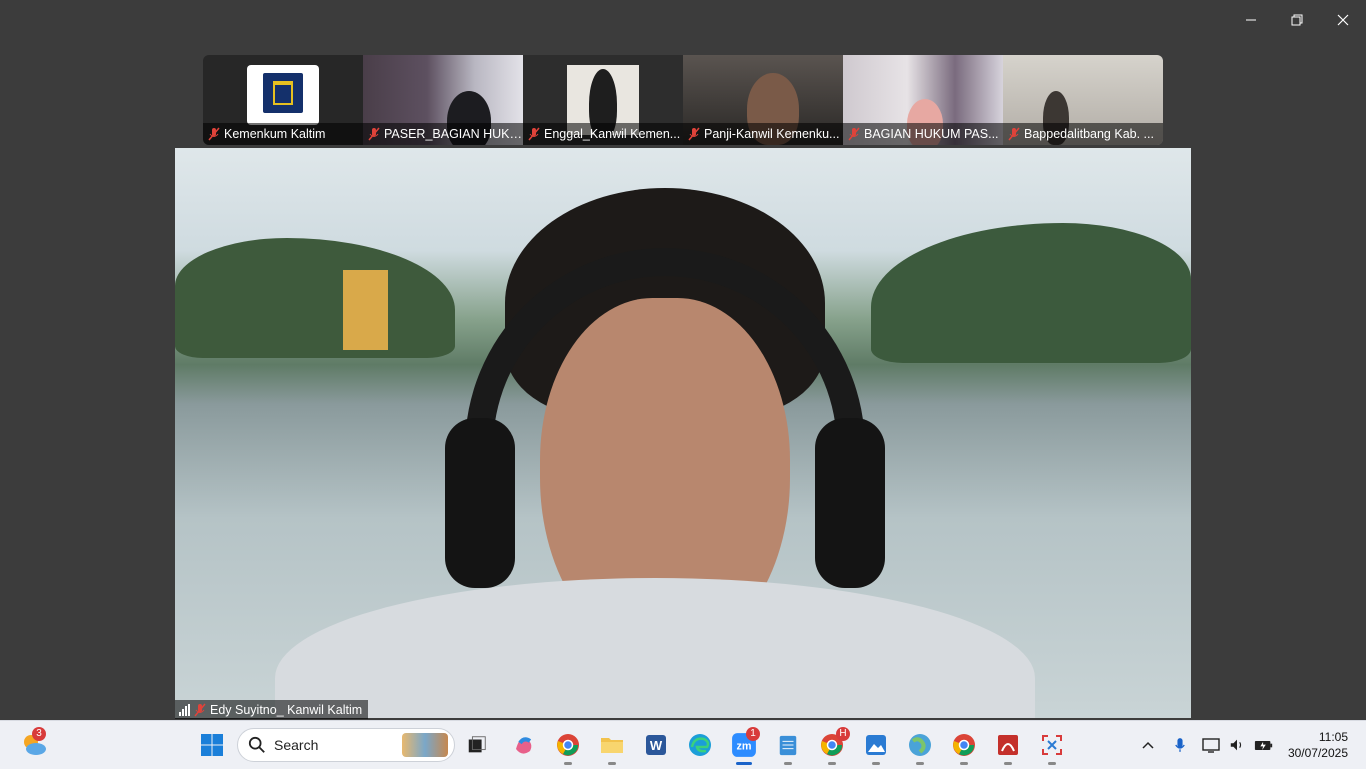 This screenshot has height=769, width=1366. I want to click on battery-button, so click(1264, 745).